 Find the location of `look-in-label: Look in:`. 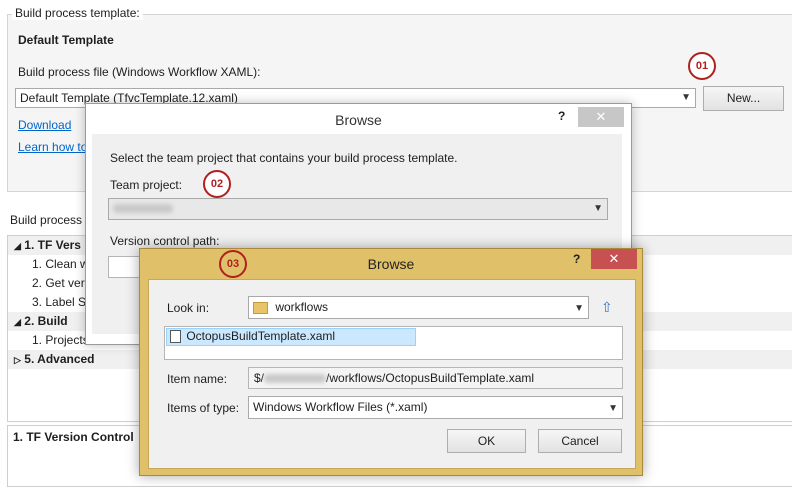

look-in-label: Look in: is located at coordinates (188, 308).